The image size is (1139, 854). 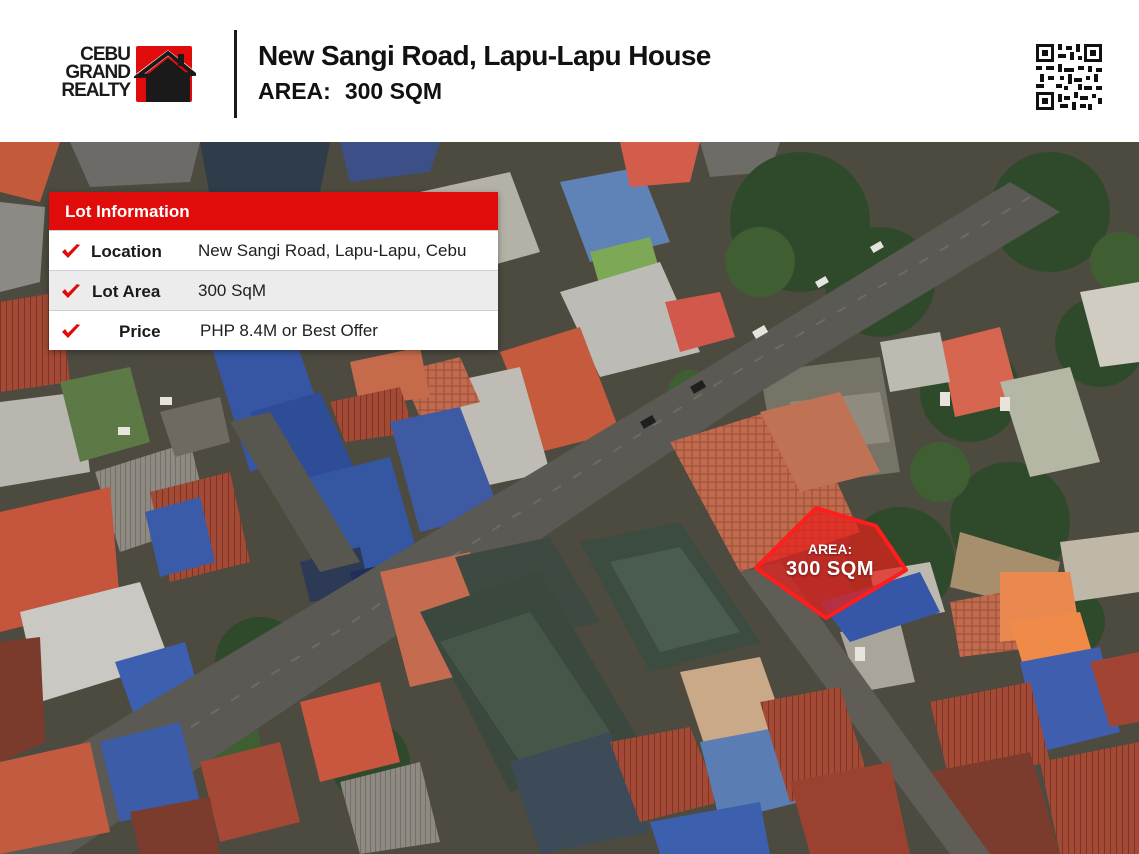 I want to click on location-label: Location, so click(x=126, y=251).